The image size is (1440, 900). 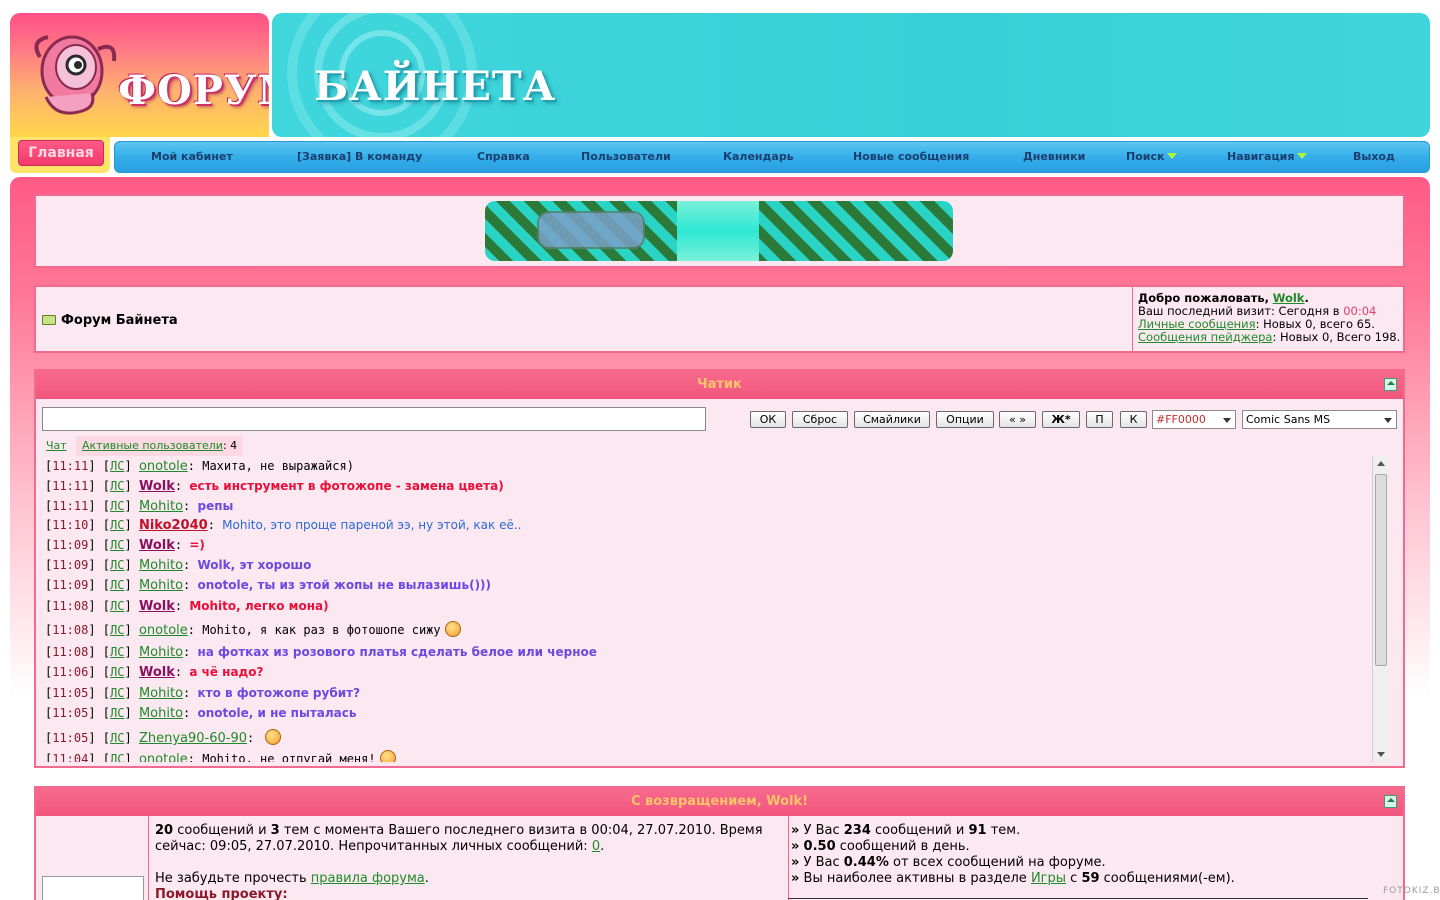 I want to click on chat-ok-button: ОК, so click(x=768, y=419).